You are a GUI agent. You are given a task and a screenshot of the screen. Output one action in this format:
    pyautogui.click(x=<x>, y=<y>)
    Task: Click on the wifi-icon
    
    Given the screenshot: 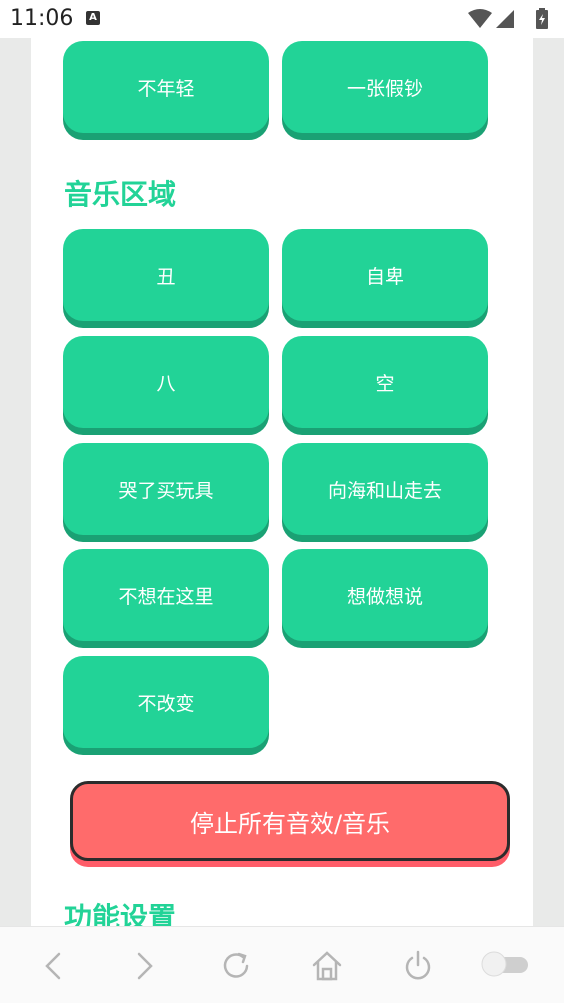 What is the action you would take?
    pyautogui.click(x=480, y=18)
    